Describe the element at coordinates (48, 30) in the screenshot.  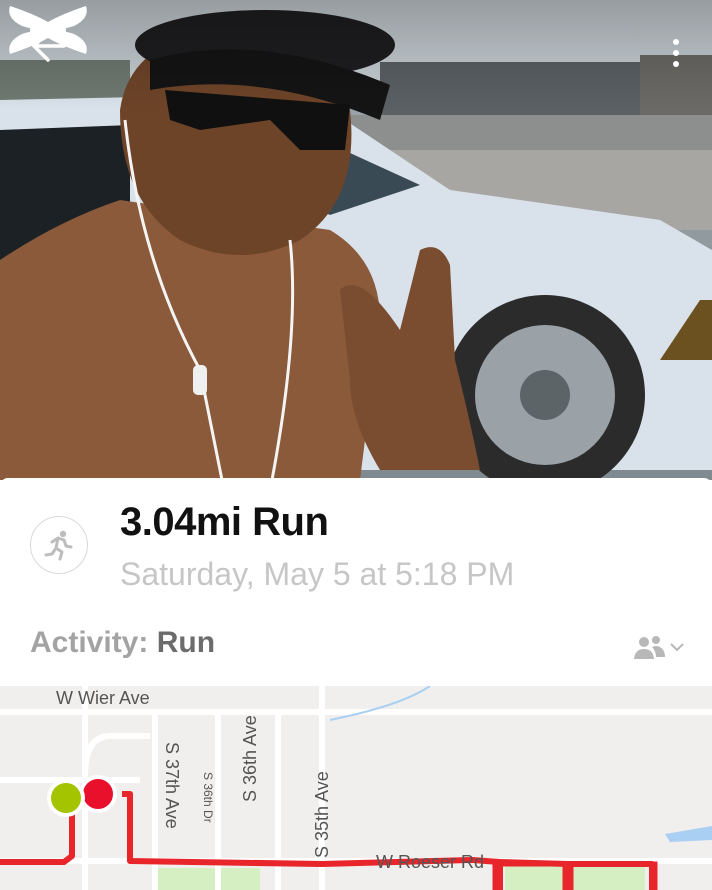
I see `under-armour-logo` at that location.